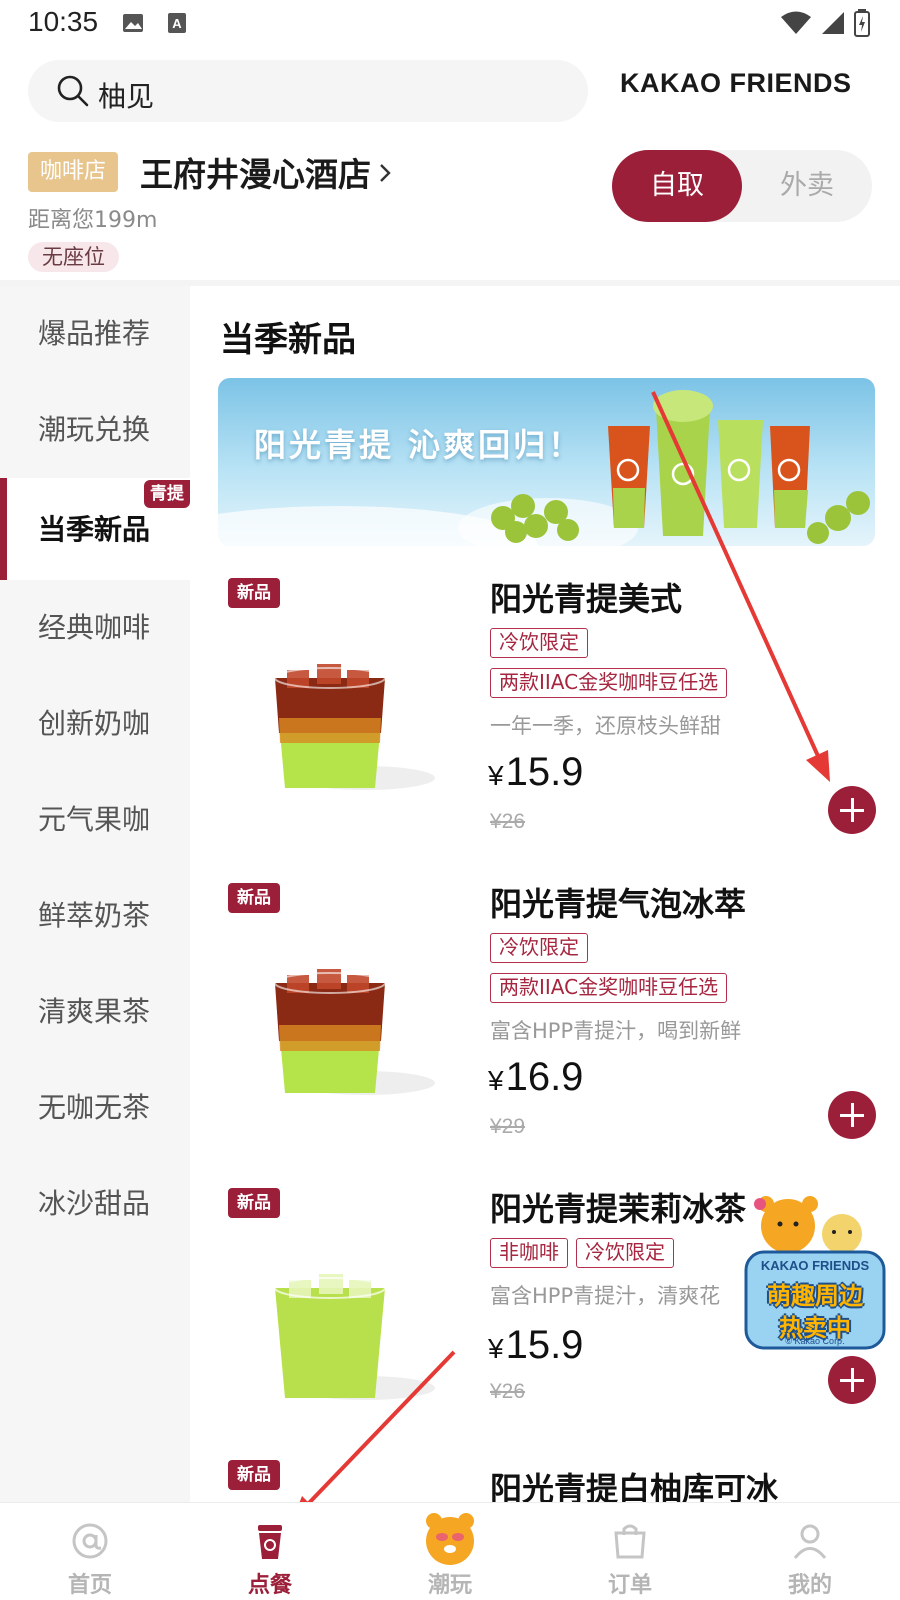 The image size is (900, 1600). I want to click on nav-toys: 潮玩, so click(450, 1551).